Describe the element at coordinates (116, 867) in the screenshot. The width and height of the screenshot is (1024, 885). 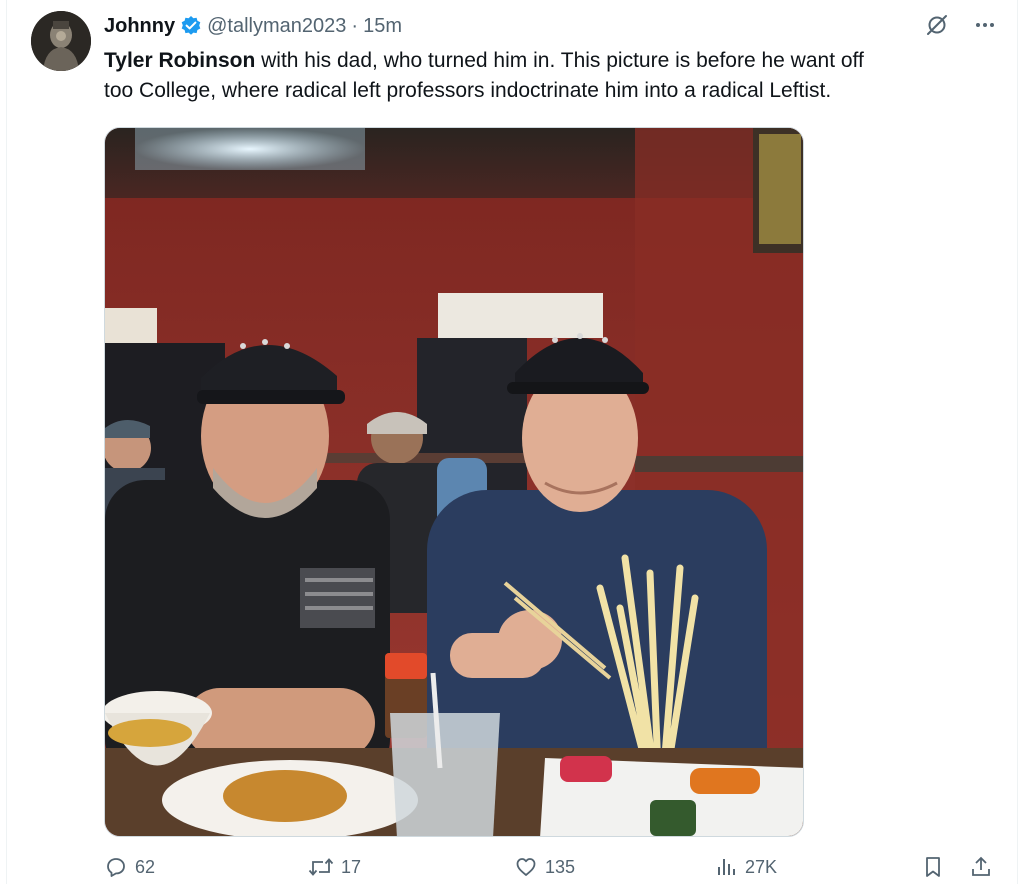
I see `reply-icon` at that location.